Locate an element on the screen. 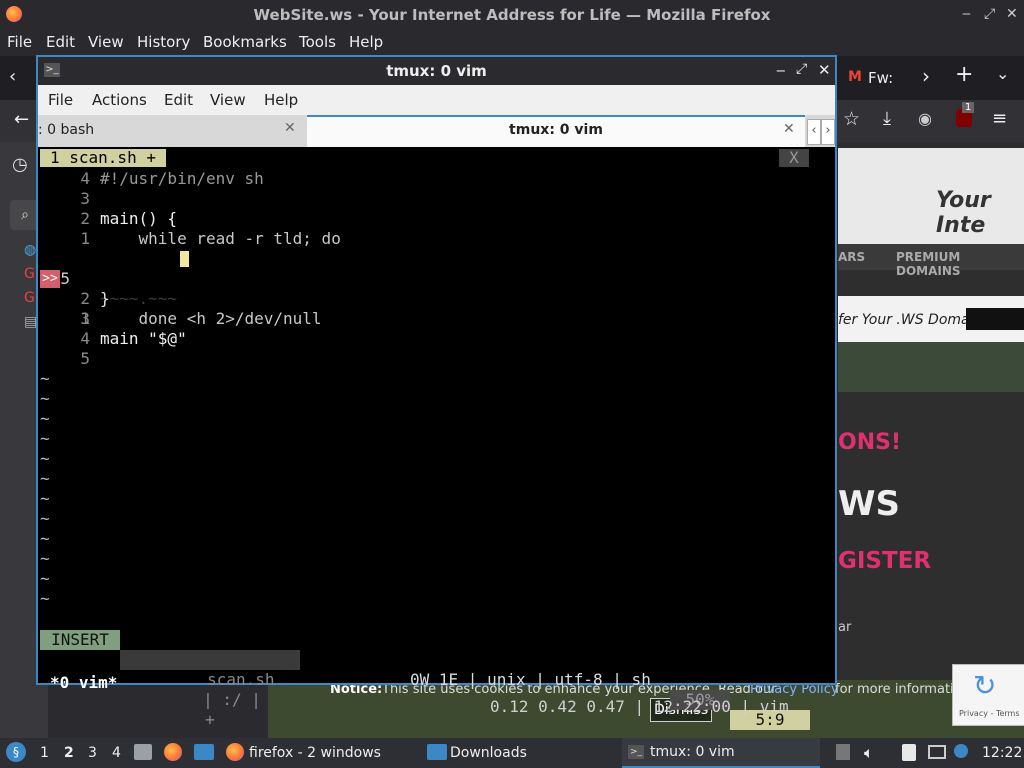 The width and height of the screenshot is (1024, 768). start-menu-icon: § is located at coordinates (16, 752).